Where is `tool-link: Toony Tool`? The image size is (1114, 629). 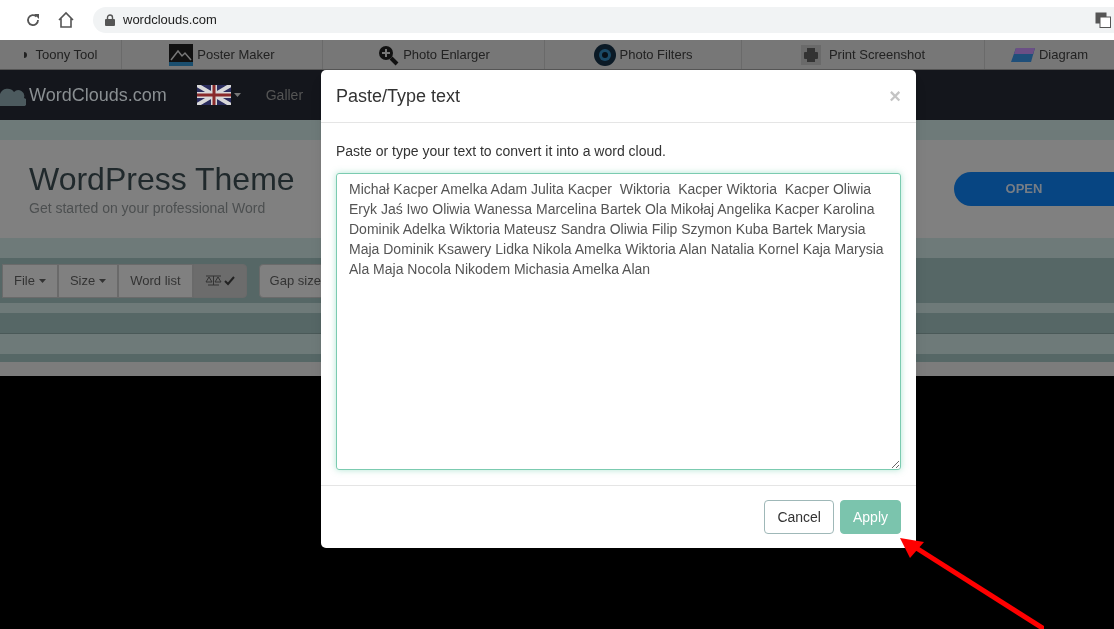
tool-link: Toony Tool is located at coordinates (60, 54).